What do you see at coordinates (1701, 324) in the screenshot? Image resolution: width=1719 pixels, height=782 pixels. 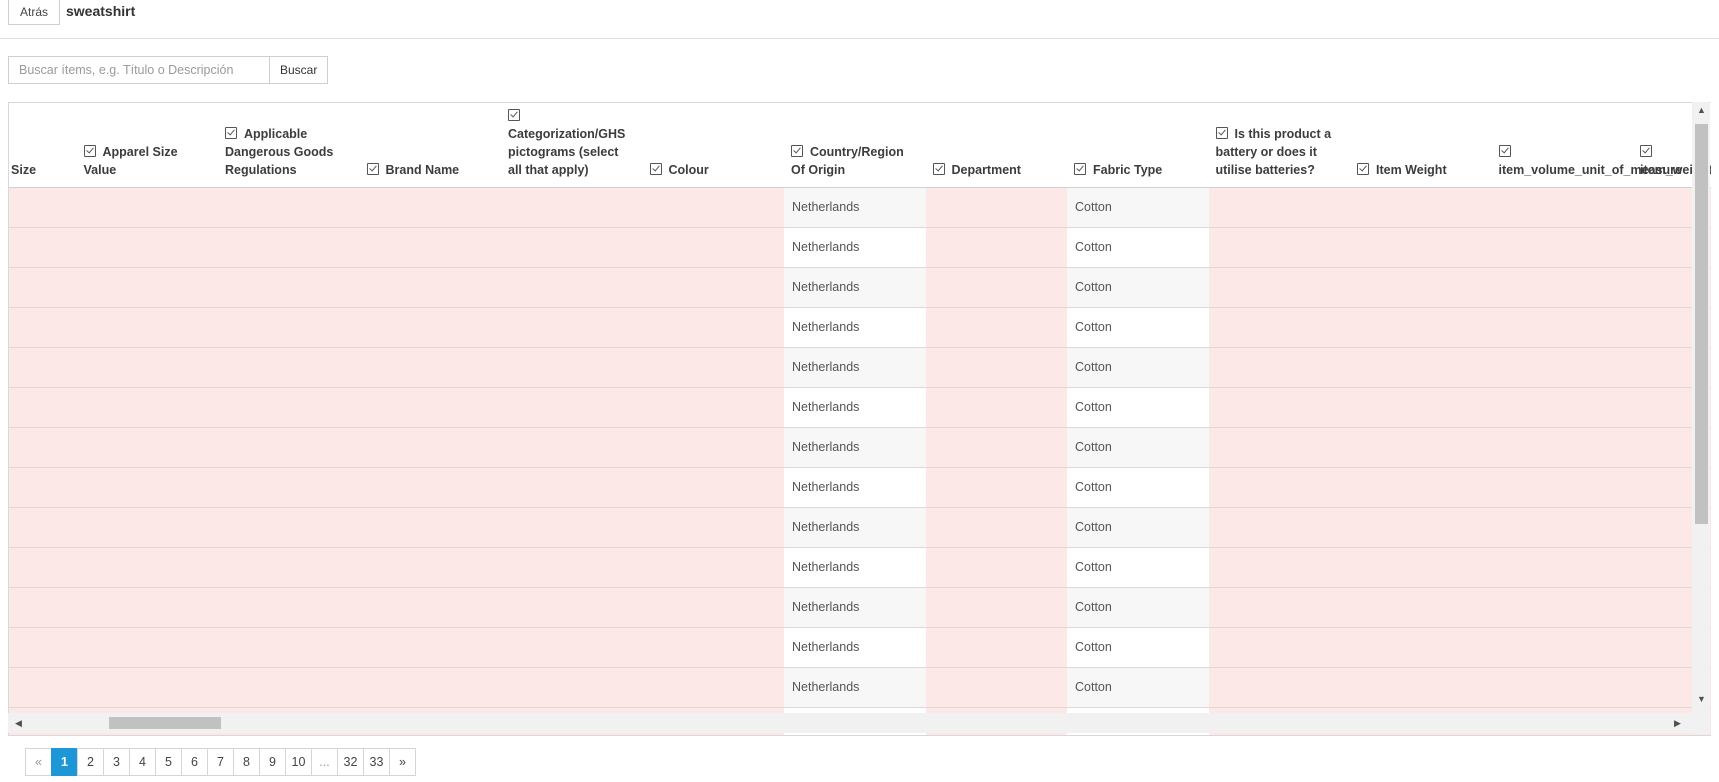 I see `vertical-scroll-thumb` at bounding box center [1701, 324].